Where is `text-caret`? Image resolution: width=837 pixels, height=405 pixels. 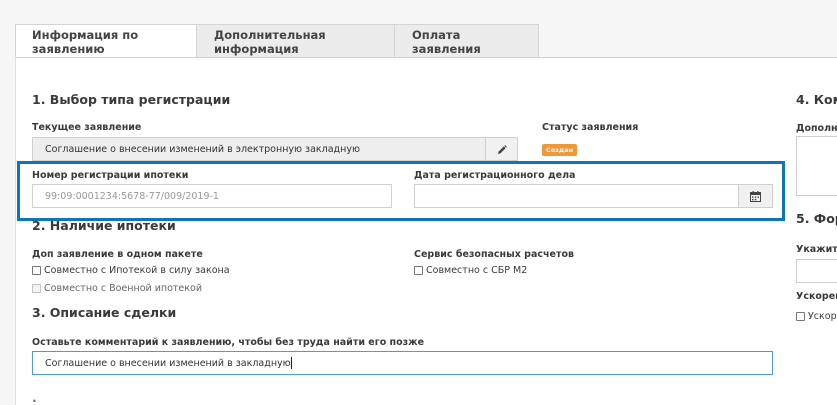 text-caret is located at coordinates (291, 363).